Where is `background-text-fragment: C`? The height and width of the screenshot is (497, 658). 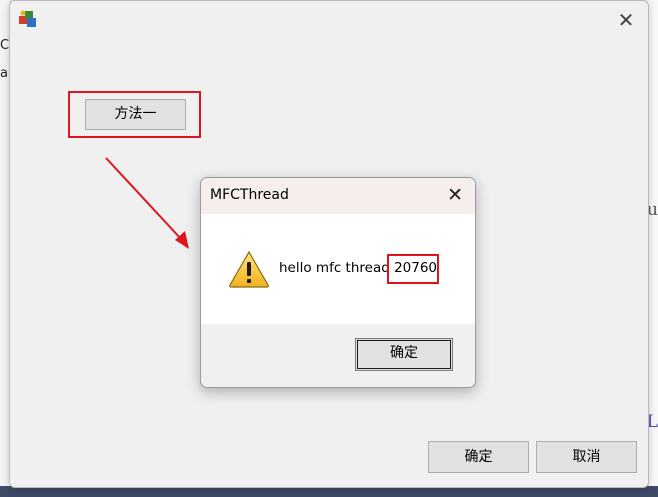 background-text-fragment: C is located at coordinates (5, 45).